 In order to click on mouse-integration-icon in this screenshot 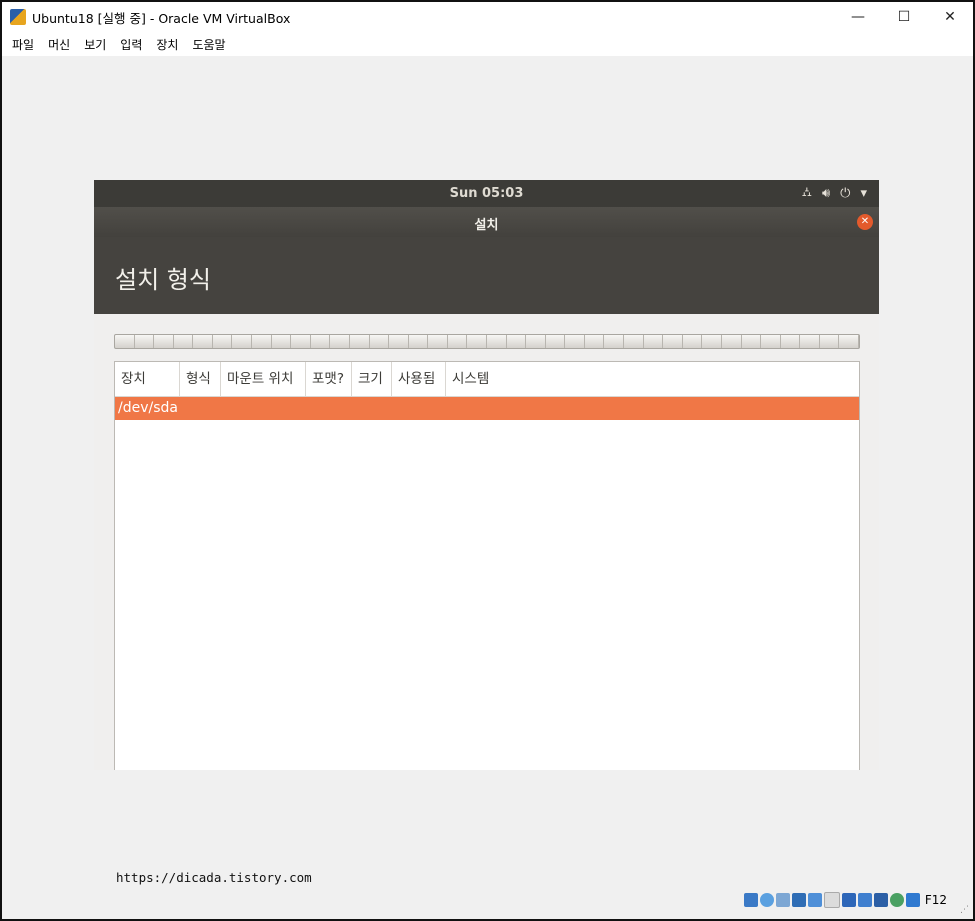, I will do `click(896, 900)`.